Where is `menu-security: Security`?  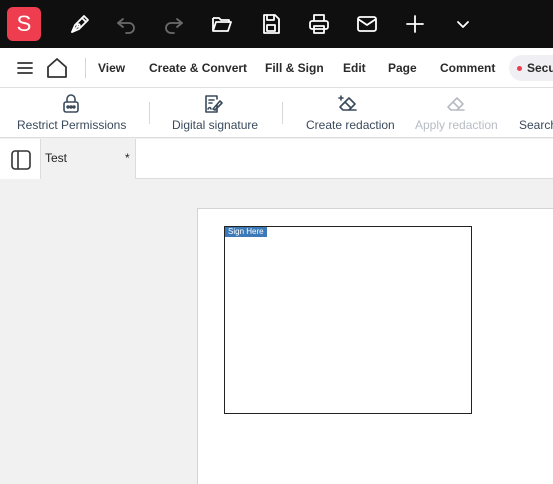
menu-security: Security is located at coordinates (531, 68).